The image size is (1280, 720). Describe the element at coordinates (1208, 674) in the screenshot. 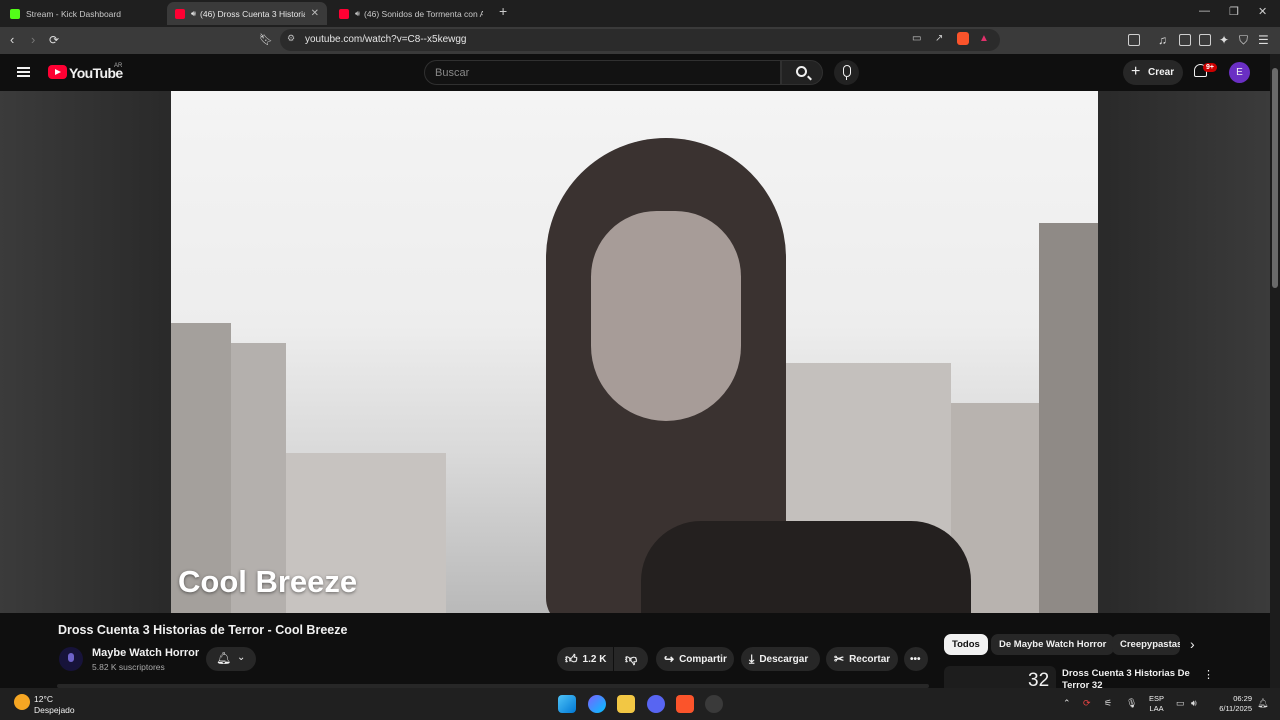

I see `related-more-icon: ⋮` at that location.